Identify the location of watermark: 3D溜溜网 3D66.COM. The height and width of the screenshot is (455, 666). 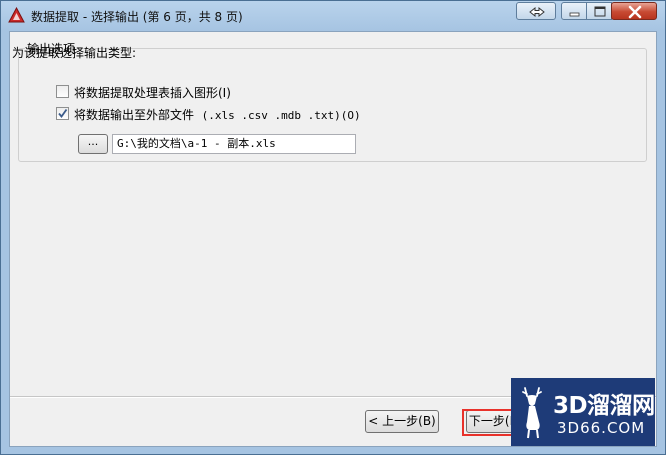
(583, 412).